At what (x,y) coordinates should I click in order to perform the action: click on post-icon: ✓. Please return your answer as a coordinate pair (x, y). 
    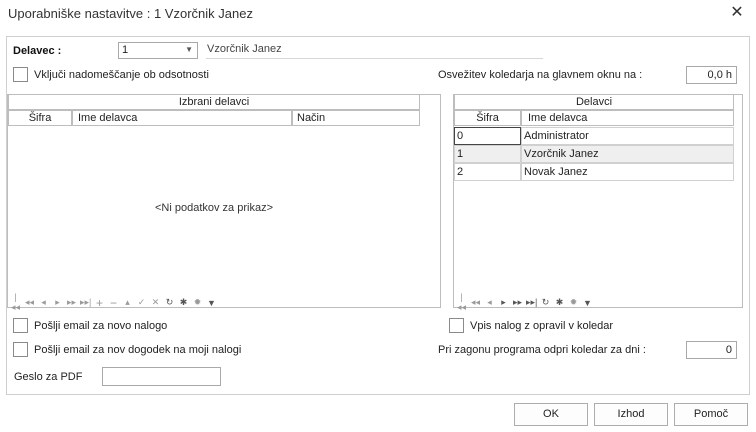
    Looking at the image, I should click on (141, 302).